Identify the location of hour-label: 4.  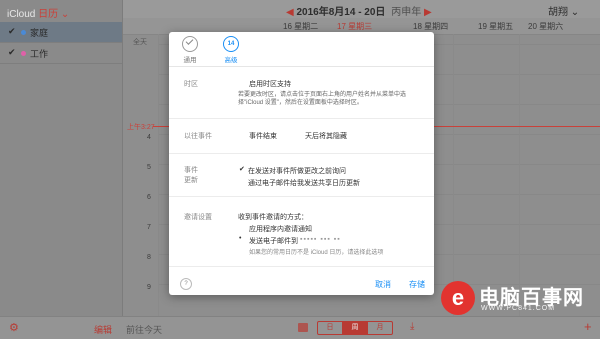
(149, 137).